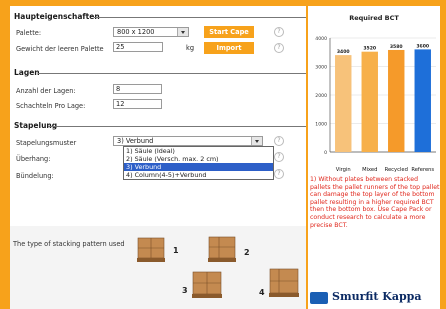 The width and height of the screenshot is (446, 309). What do you see at coordinates (343, 170) in the screenshot?
I see `x-tick-label: Virgin` at bounding box center [343, 170].